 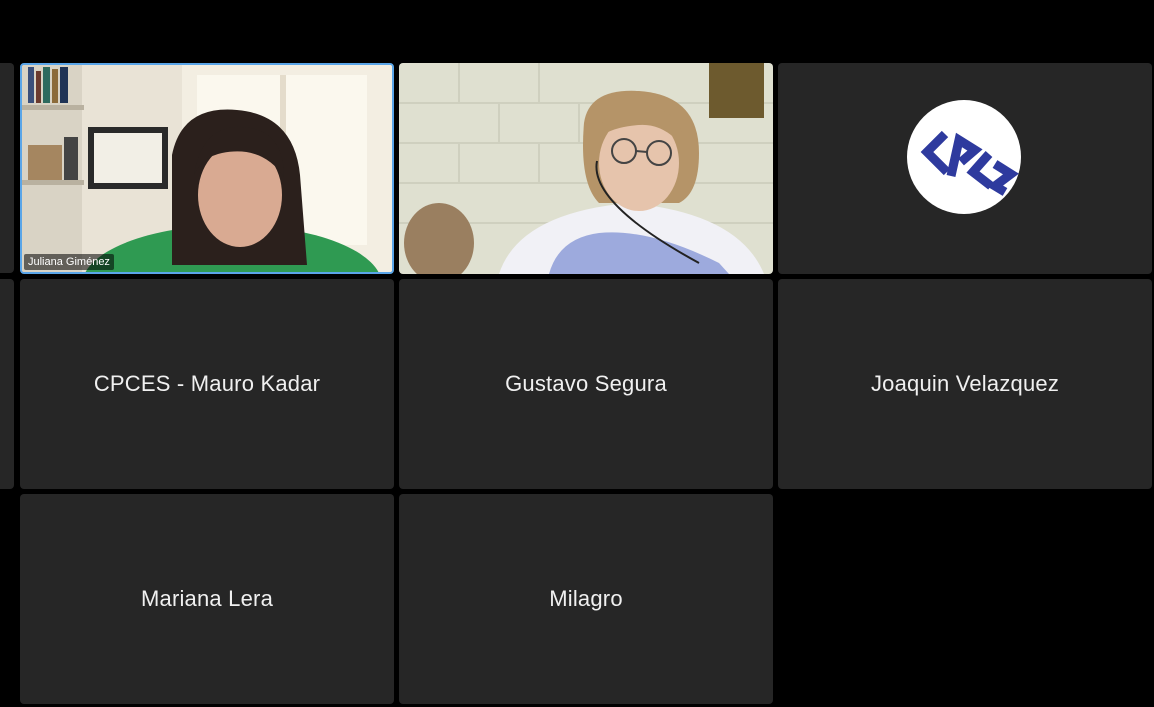 I want to click on participant-tile-milagro: Milagro, so click(x=586, y=599).